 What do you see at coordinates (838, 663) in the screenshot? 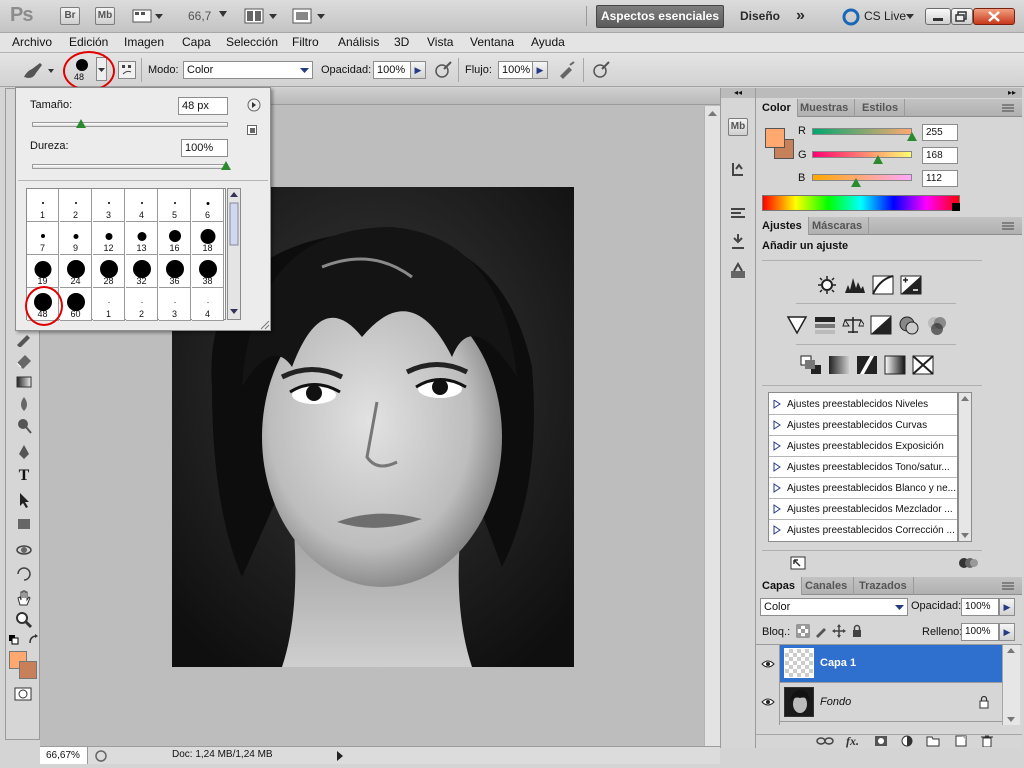
I see `layer-name: Capa 1` at bounding box center [838, 663].